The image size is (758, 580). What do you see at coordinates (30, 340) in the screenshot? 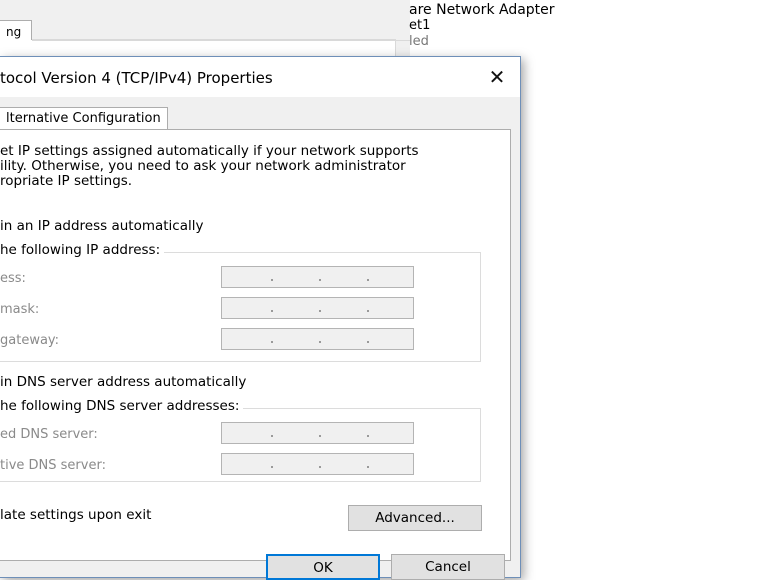
I see `default-gateway-label: gateway:` at bounding box center [30, 340].